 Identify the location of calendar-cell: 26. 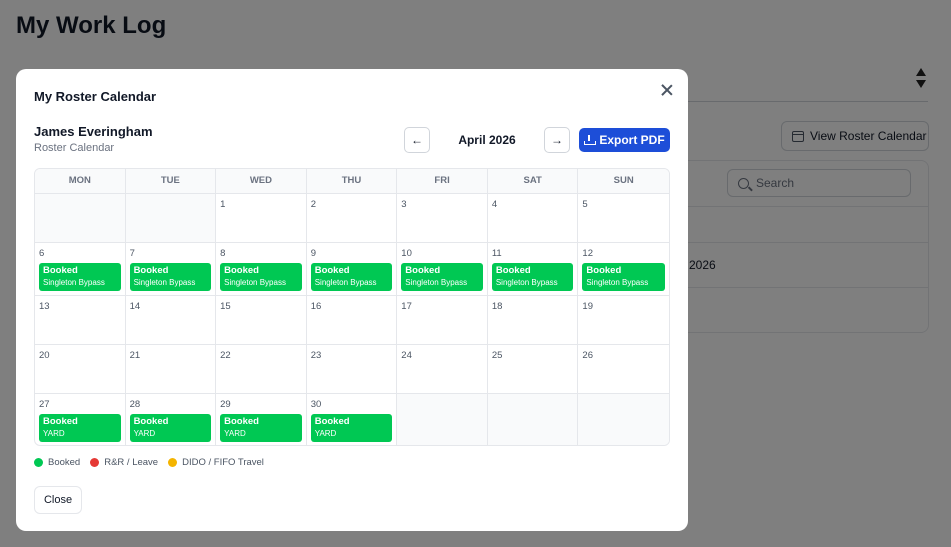
(623, 369).